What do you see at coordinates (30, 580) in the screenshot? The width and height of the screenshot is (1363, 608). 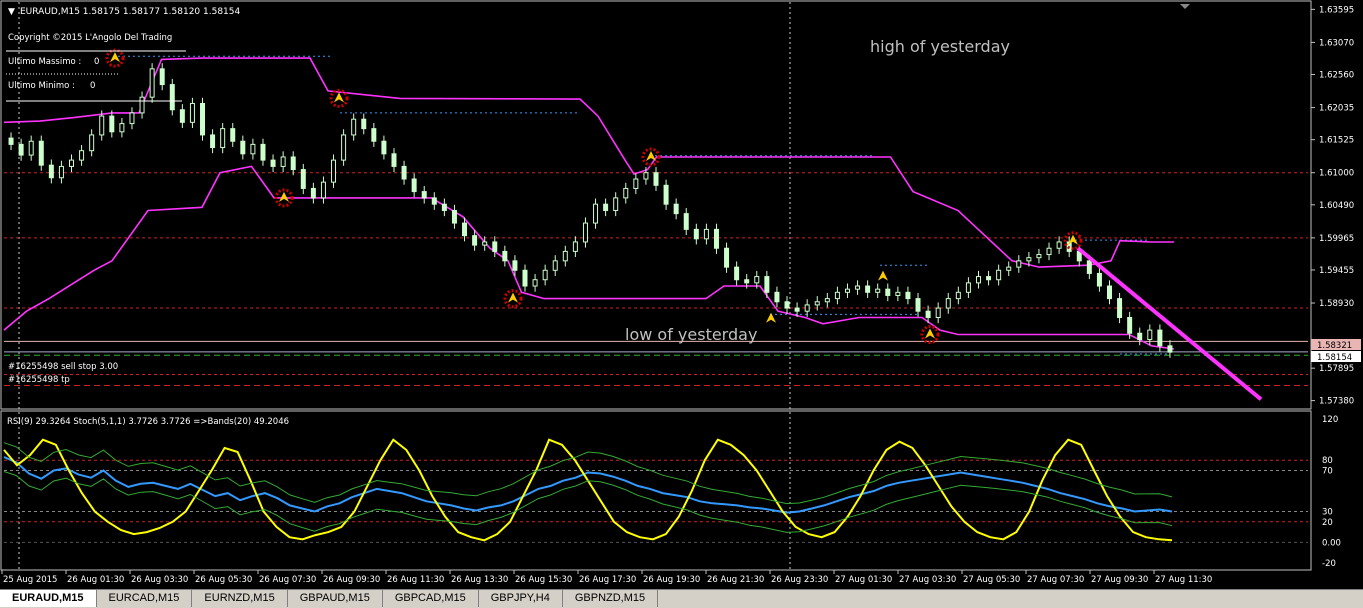 I see `time-tick-label: 25 Aug 2015` at bounding box center [30, 580].